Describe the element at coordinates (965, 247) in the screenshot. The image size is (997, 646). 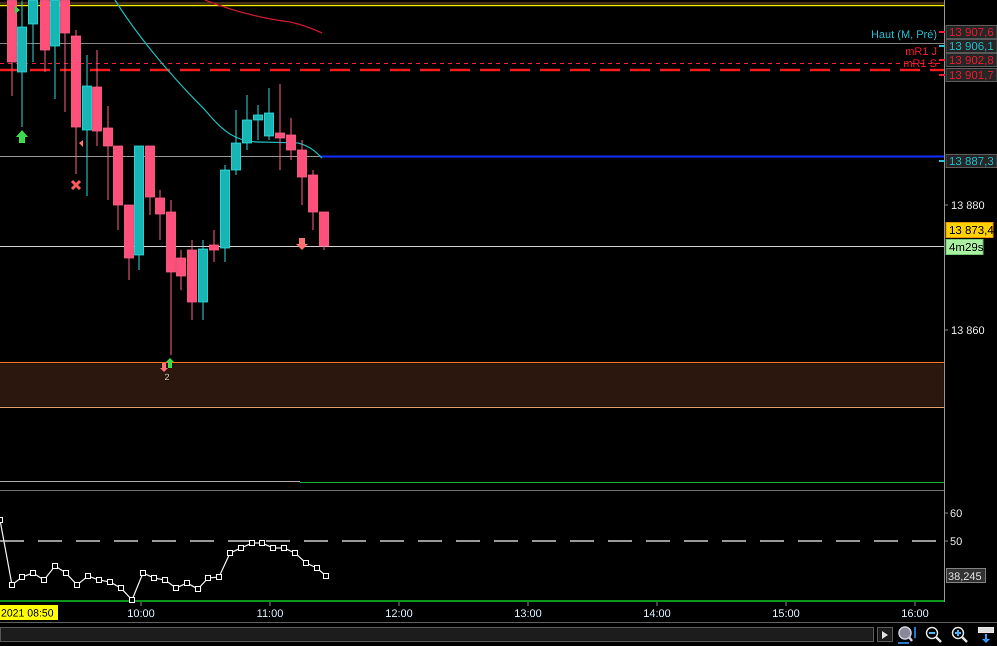
I see `countdown-label: 4m29s` at that location.